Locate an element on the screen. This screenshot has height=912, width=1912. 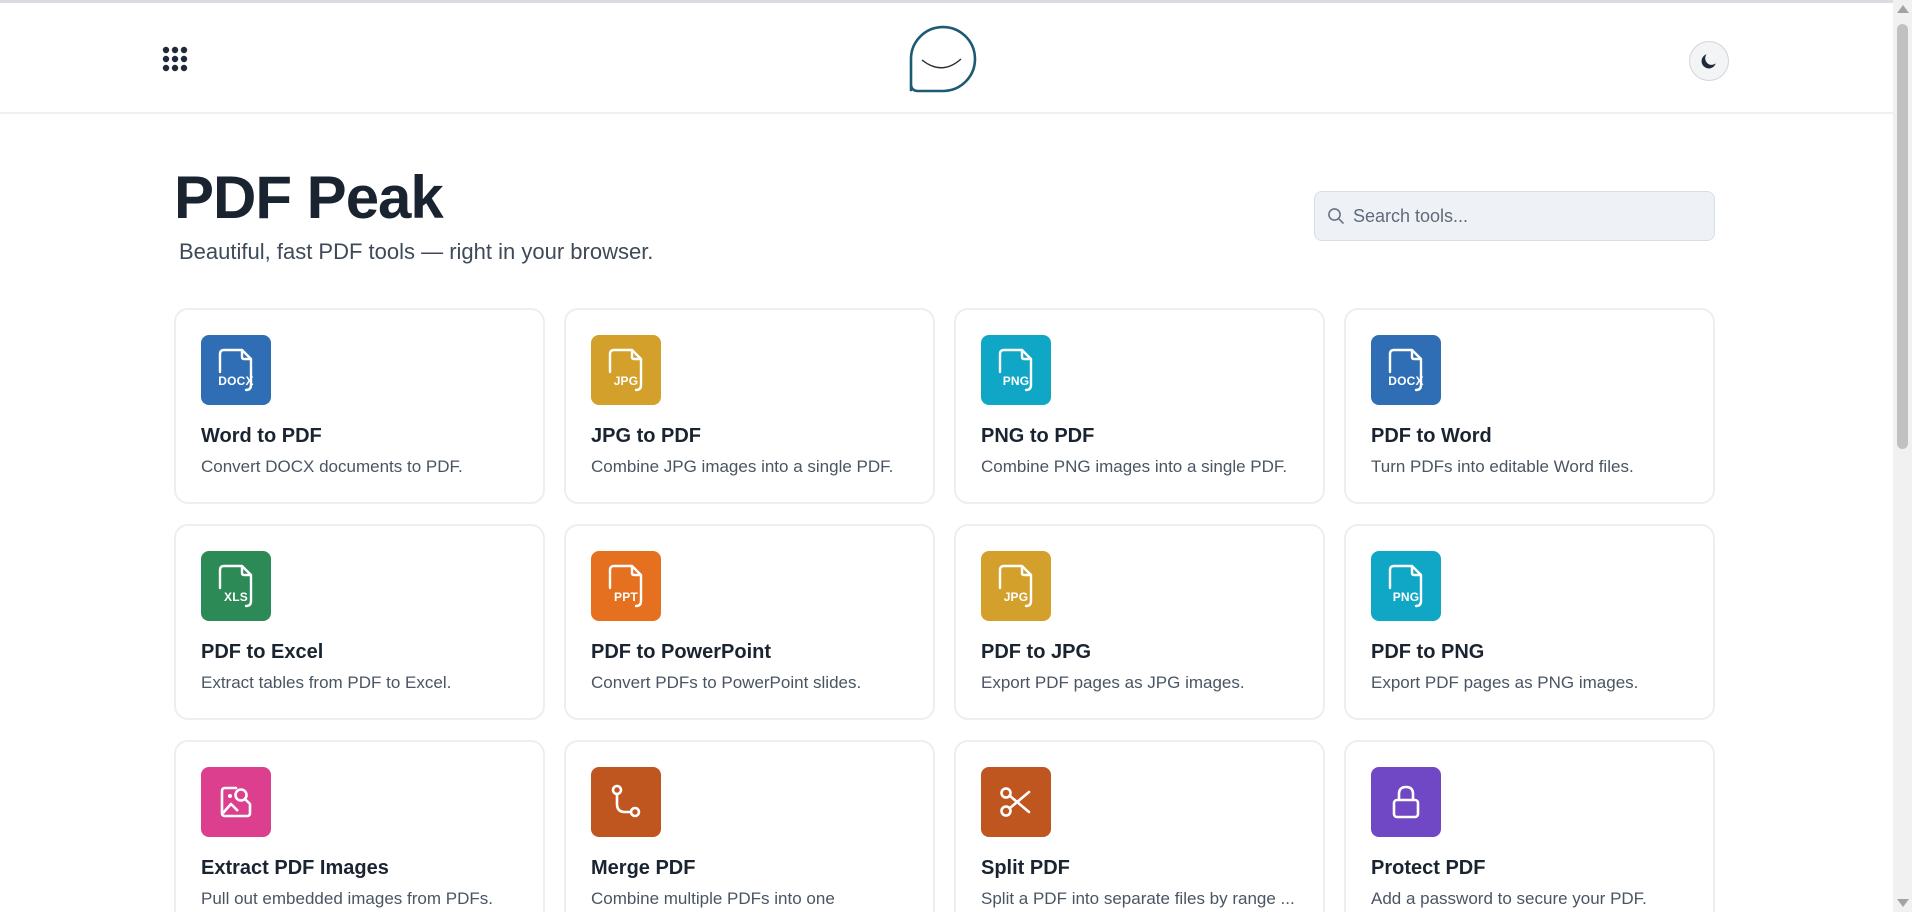
speech-bubble-smile-logo is located at coordinates (943, 59).